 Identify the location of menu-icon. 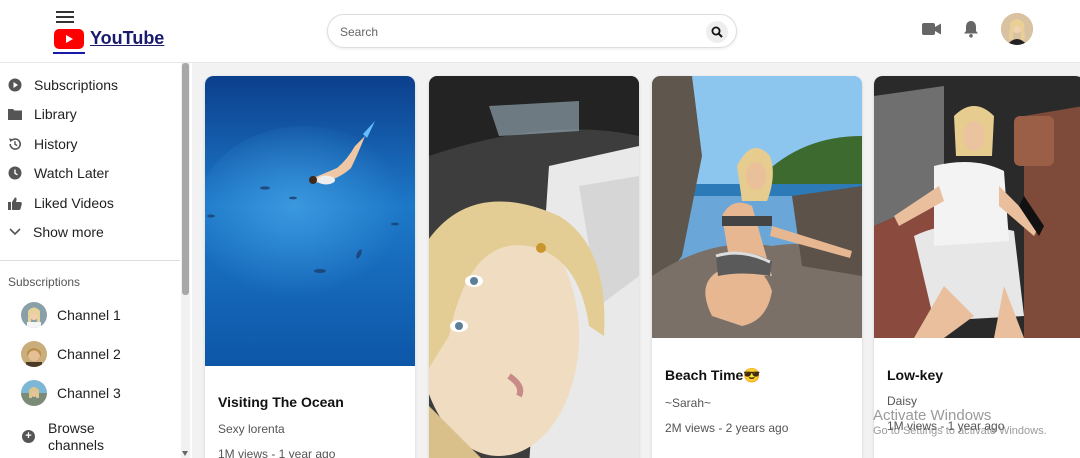
(65, 16).